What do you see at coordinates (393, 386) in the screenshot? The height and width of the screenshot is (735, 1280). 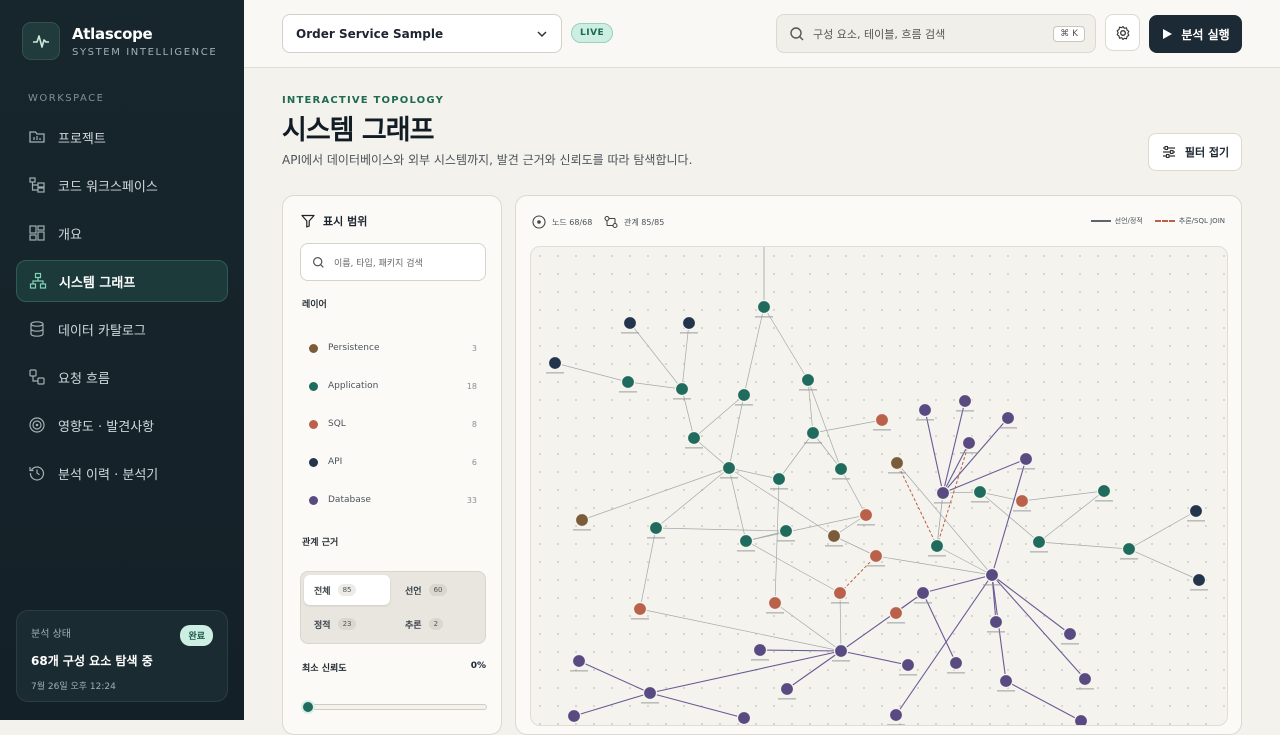 I see `layer-filter-application: Application 18` at bounding box center [393, 386].